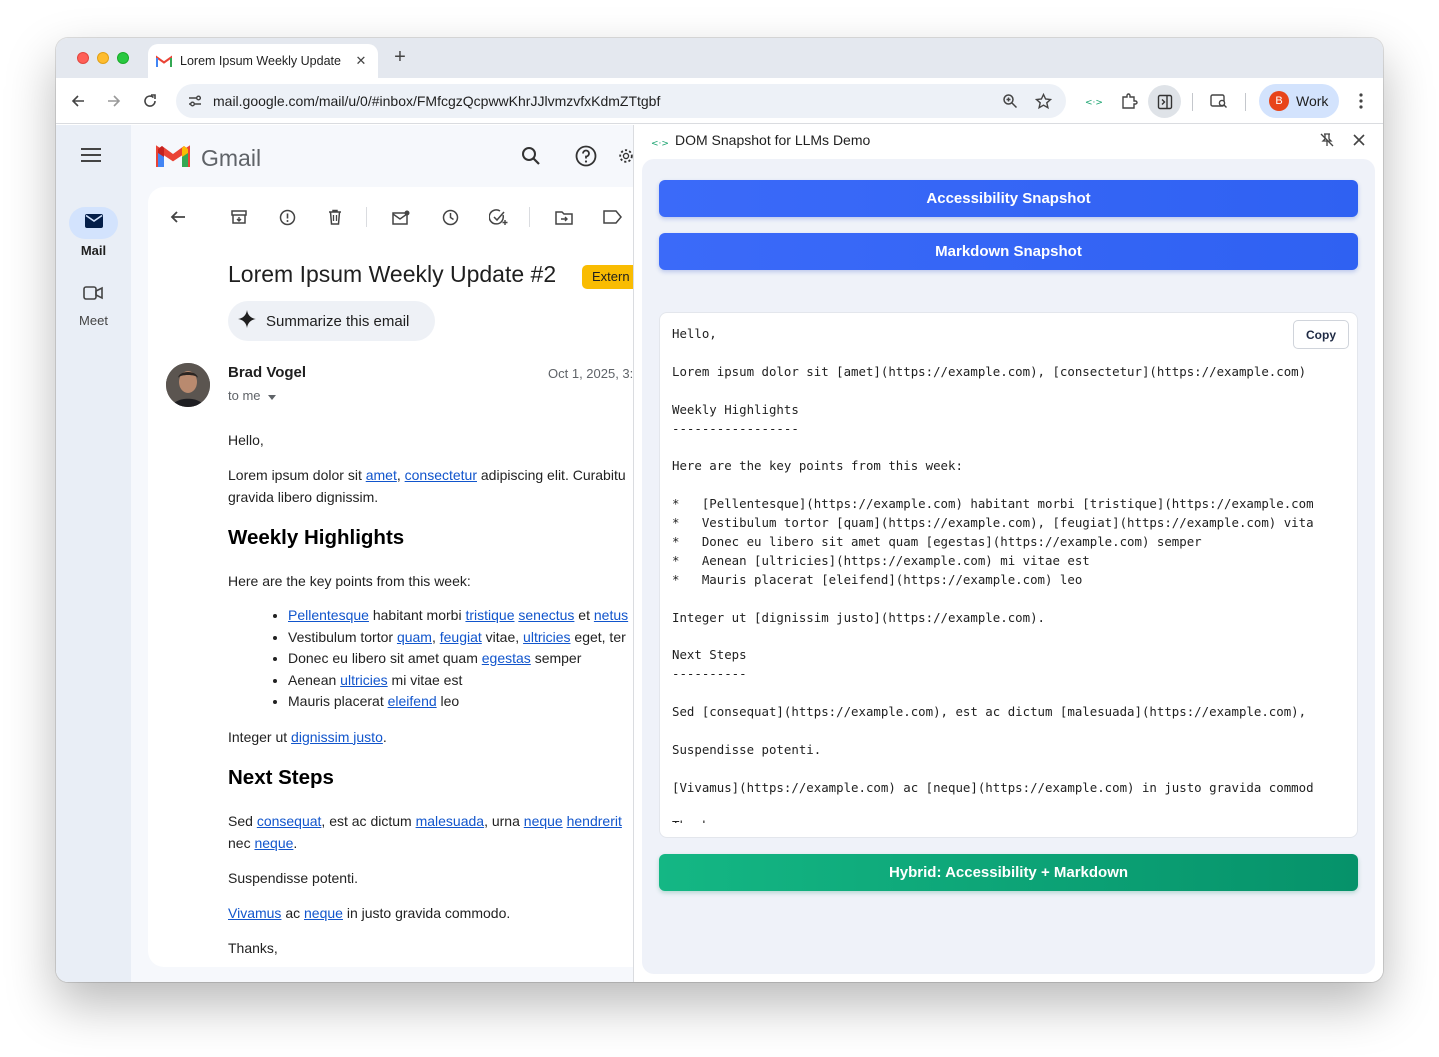 The height and width of the screenshot is (1057, 1439). What do you see at coordinates (546, 615) in the screenshot?
I see `link-senectus: senectus` at bounding box center [546, 615].